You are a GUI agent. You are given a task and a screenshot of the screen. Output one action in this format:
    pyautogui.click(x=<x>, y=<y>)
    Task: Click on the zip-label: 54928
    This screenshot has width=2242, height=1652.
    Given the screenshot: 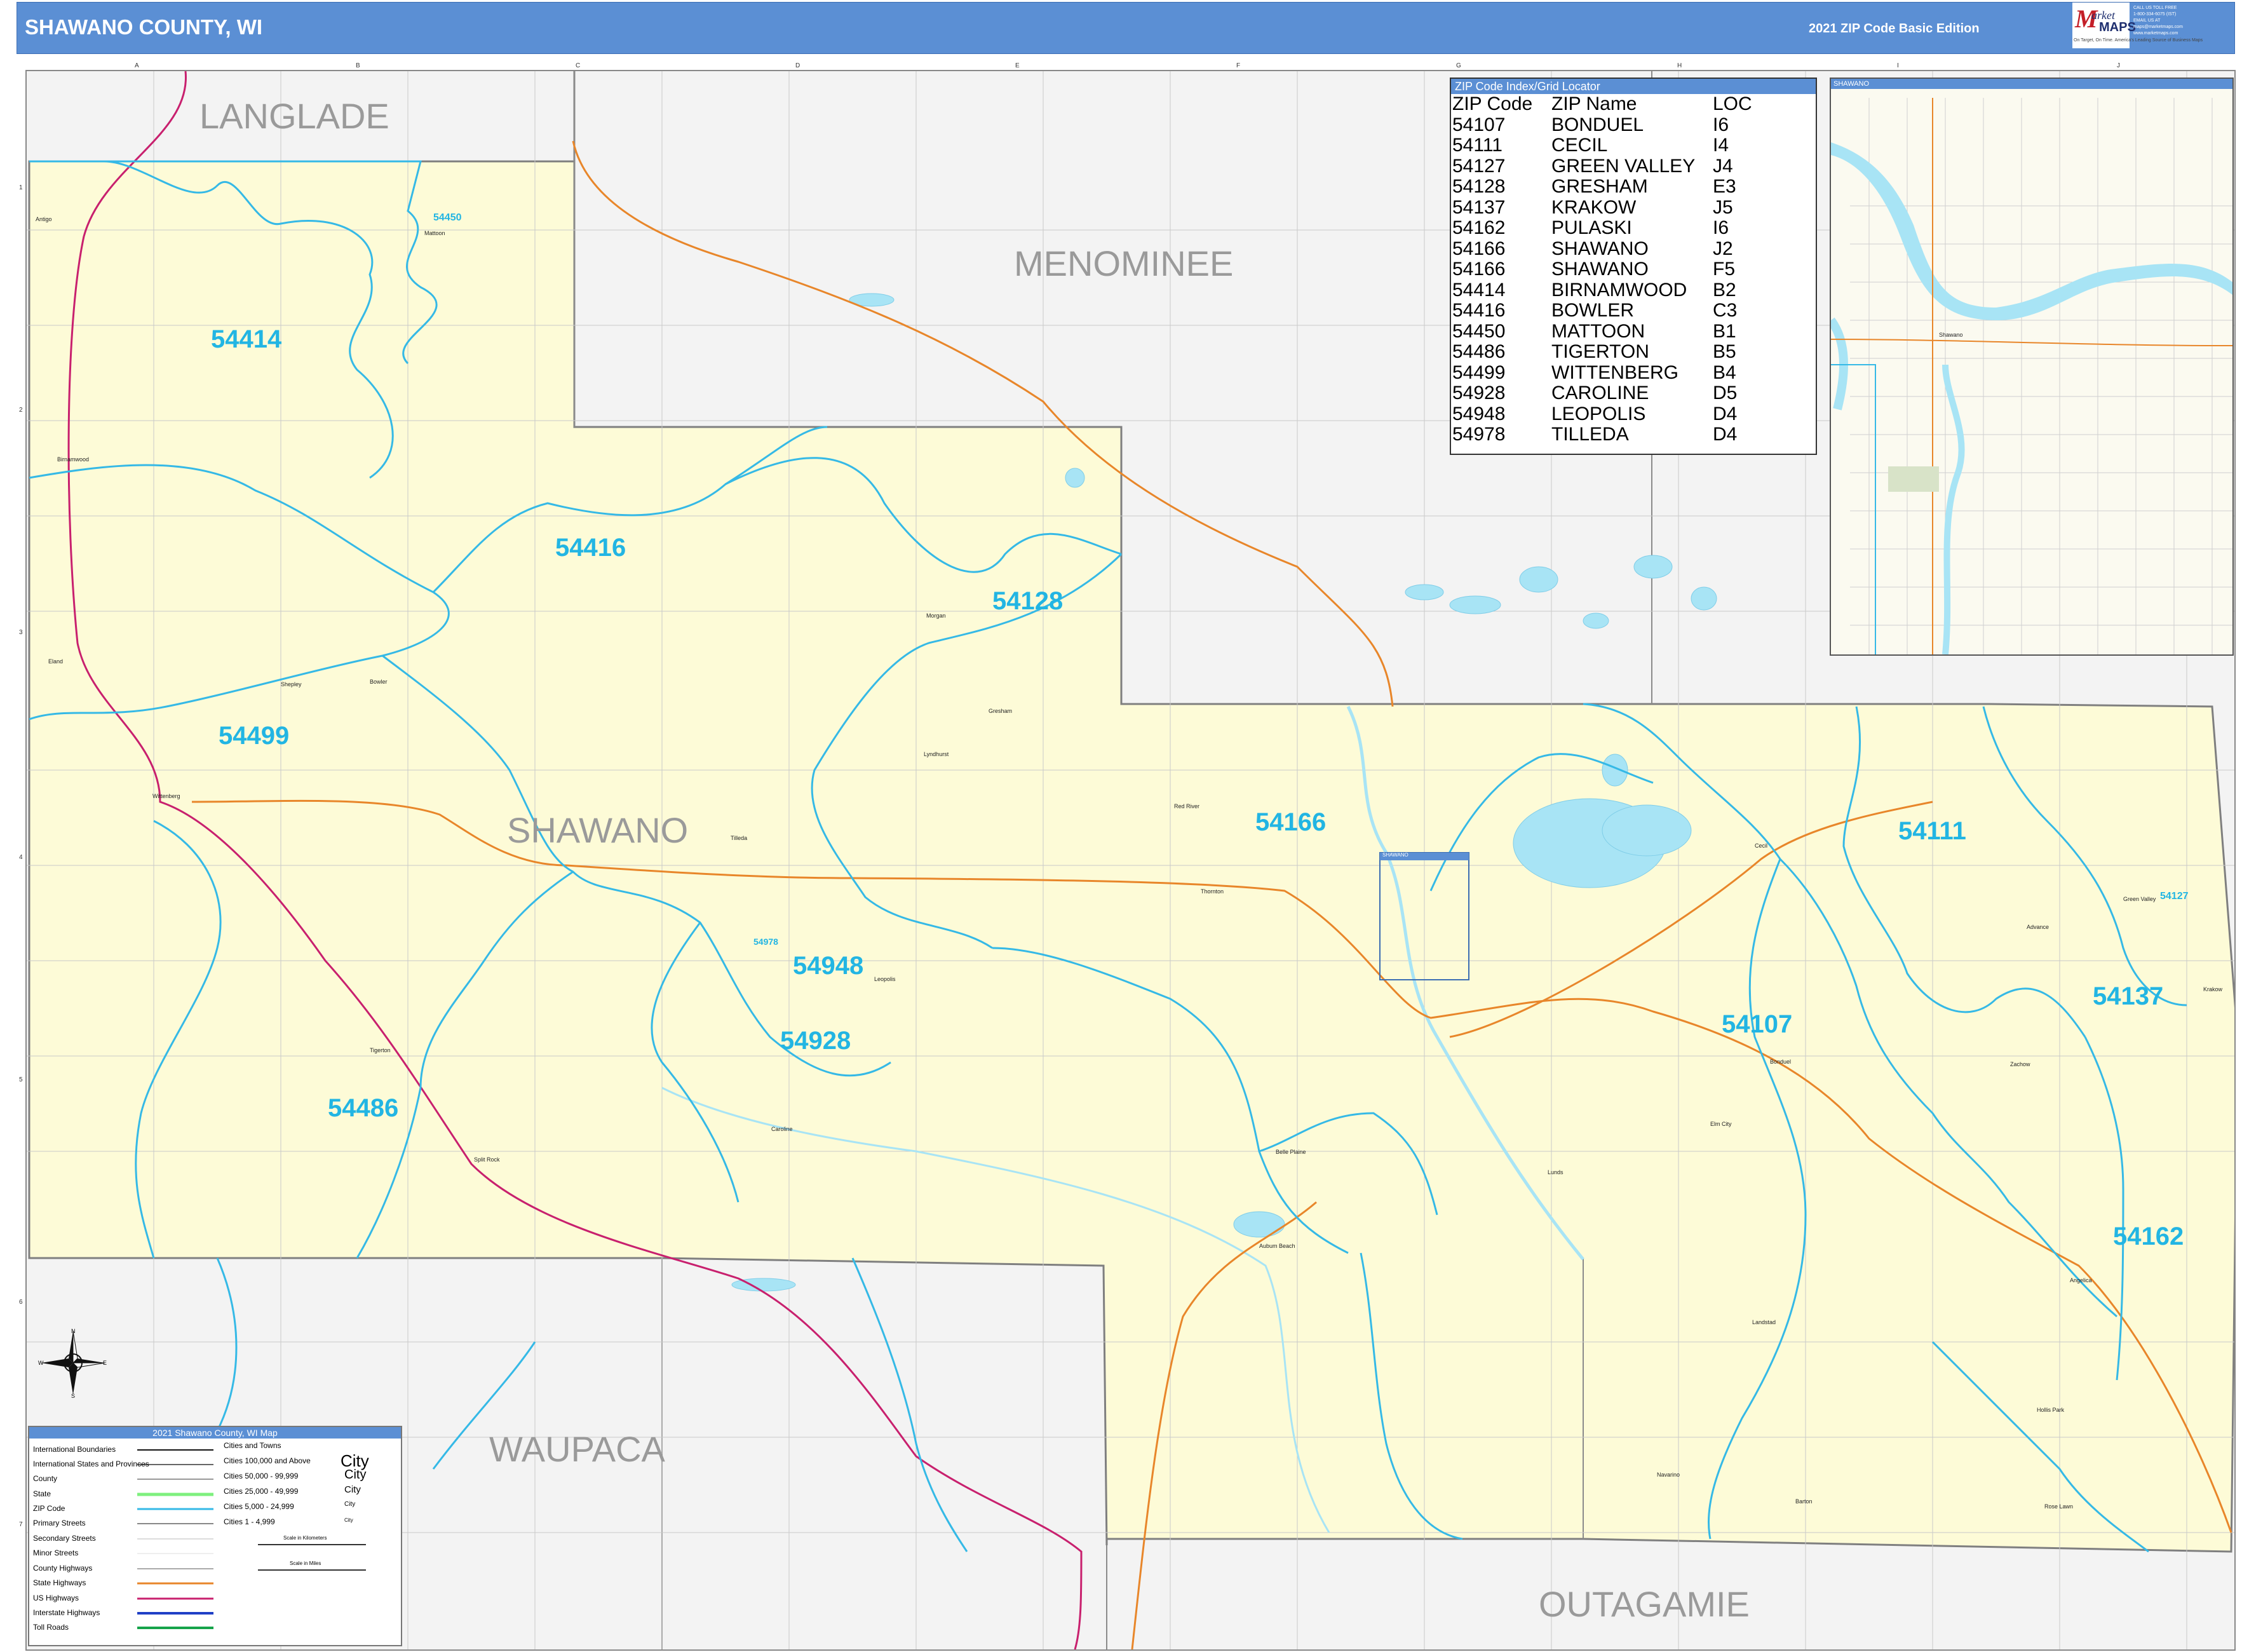 What is the action you would take?
    pyautogui.click(x=815, y=1041)
    